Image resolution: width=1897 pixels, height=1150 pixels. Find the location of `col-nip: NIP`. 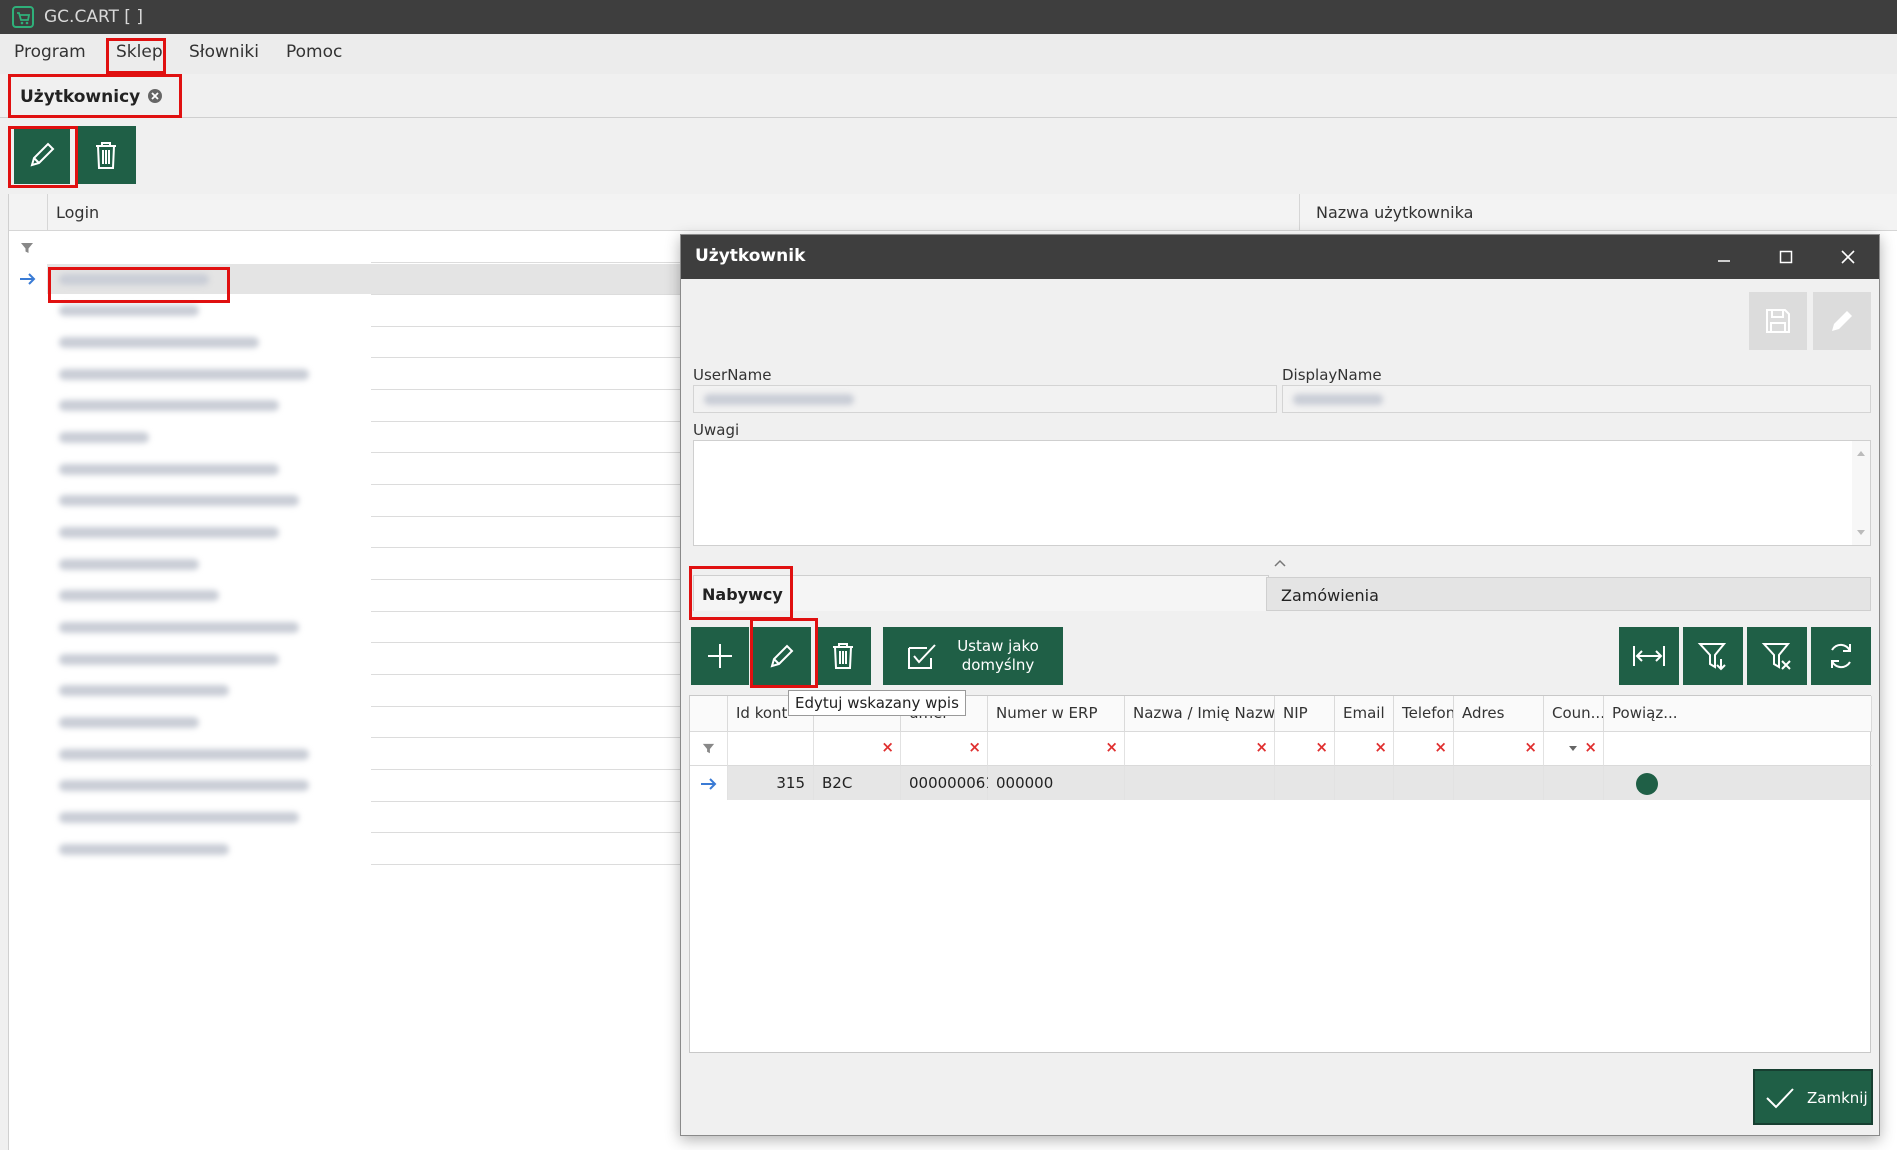

col-nip: NIP is located at coordinates (1305, 714).